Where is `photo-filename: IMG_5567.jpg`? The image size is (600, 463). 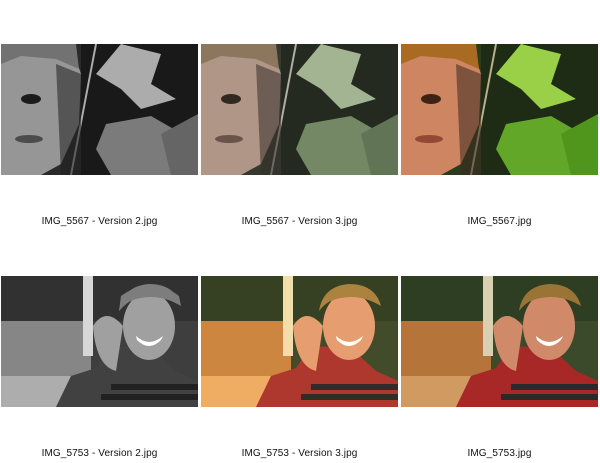 photo-filename: IMG_5567.jpg is located at coordinates (499, 221).